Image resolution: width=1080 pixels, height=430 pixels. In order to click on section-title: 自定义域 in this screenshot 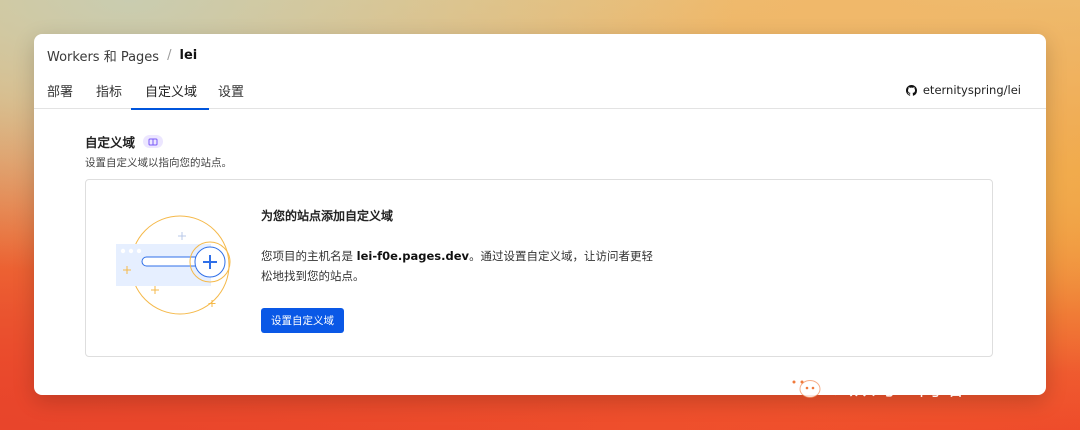, I will do `click(124, 141)`.